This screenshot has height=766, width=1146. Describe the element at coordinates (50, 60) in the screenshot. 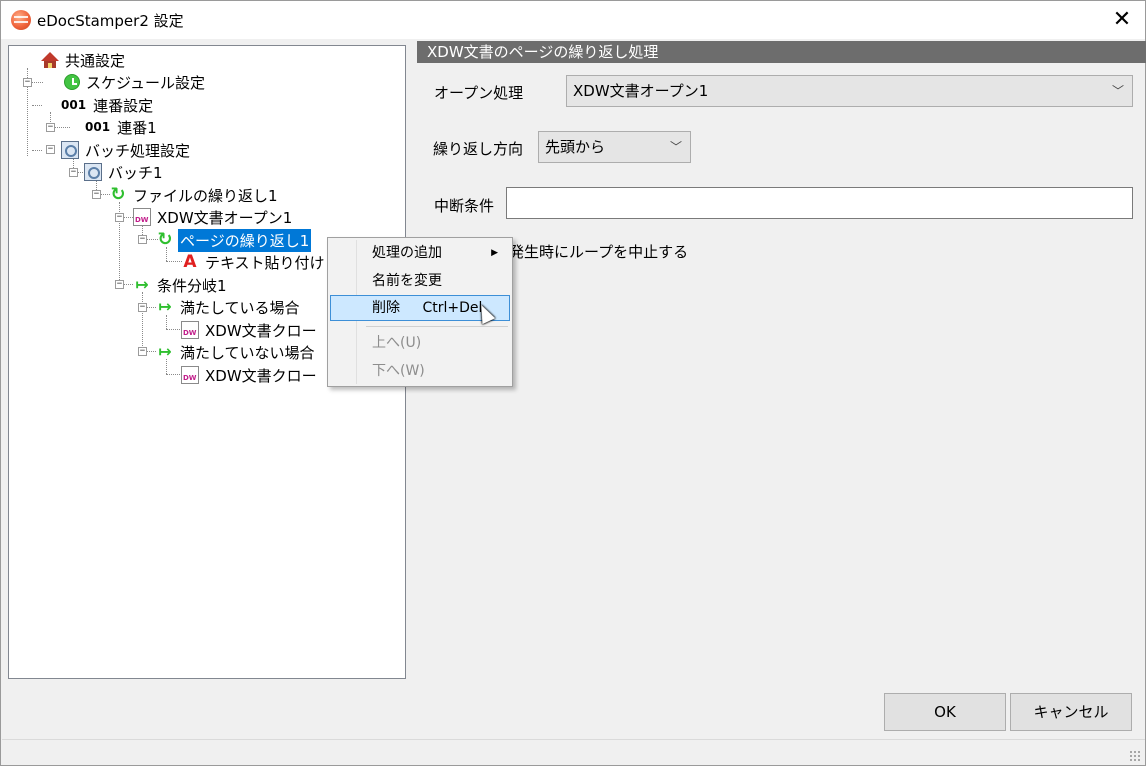

I see `house-icon` at that location.